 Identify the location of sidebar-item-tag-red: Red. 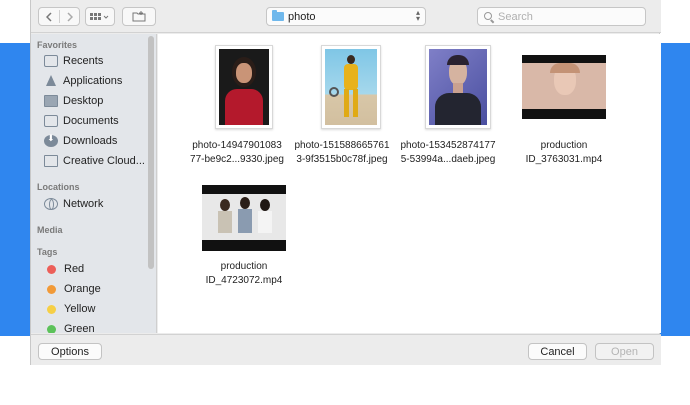
(99, 269).